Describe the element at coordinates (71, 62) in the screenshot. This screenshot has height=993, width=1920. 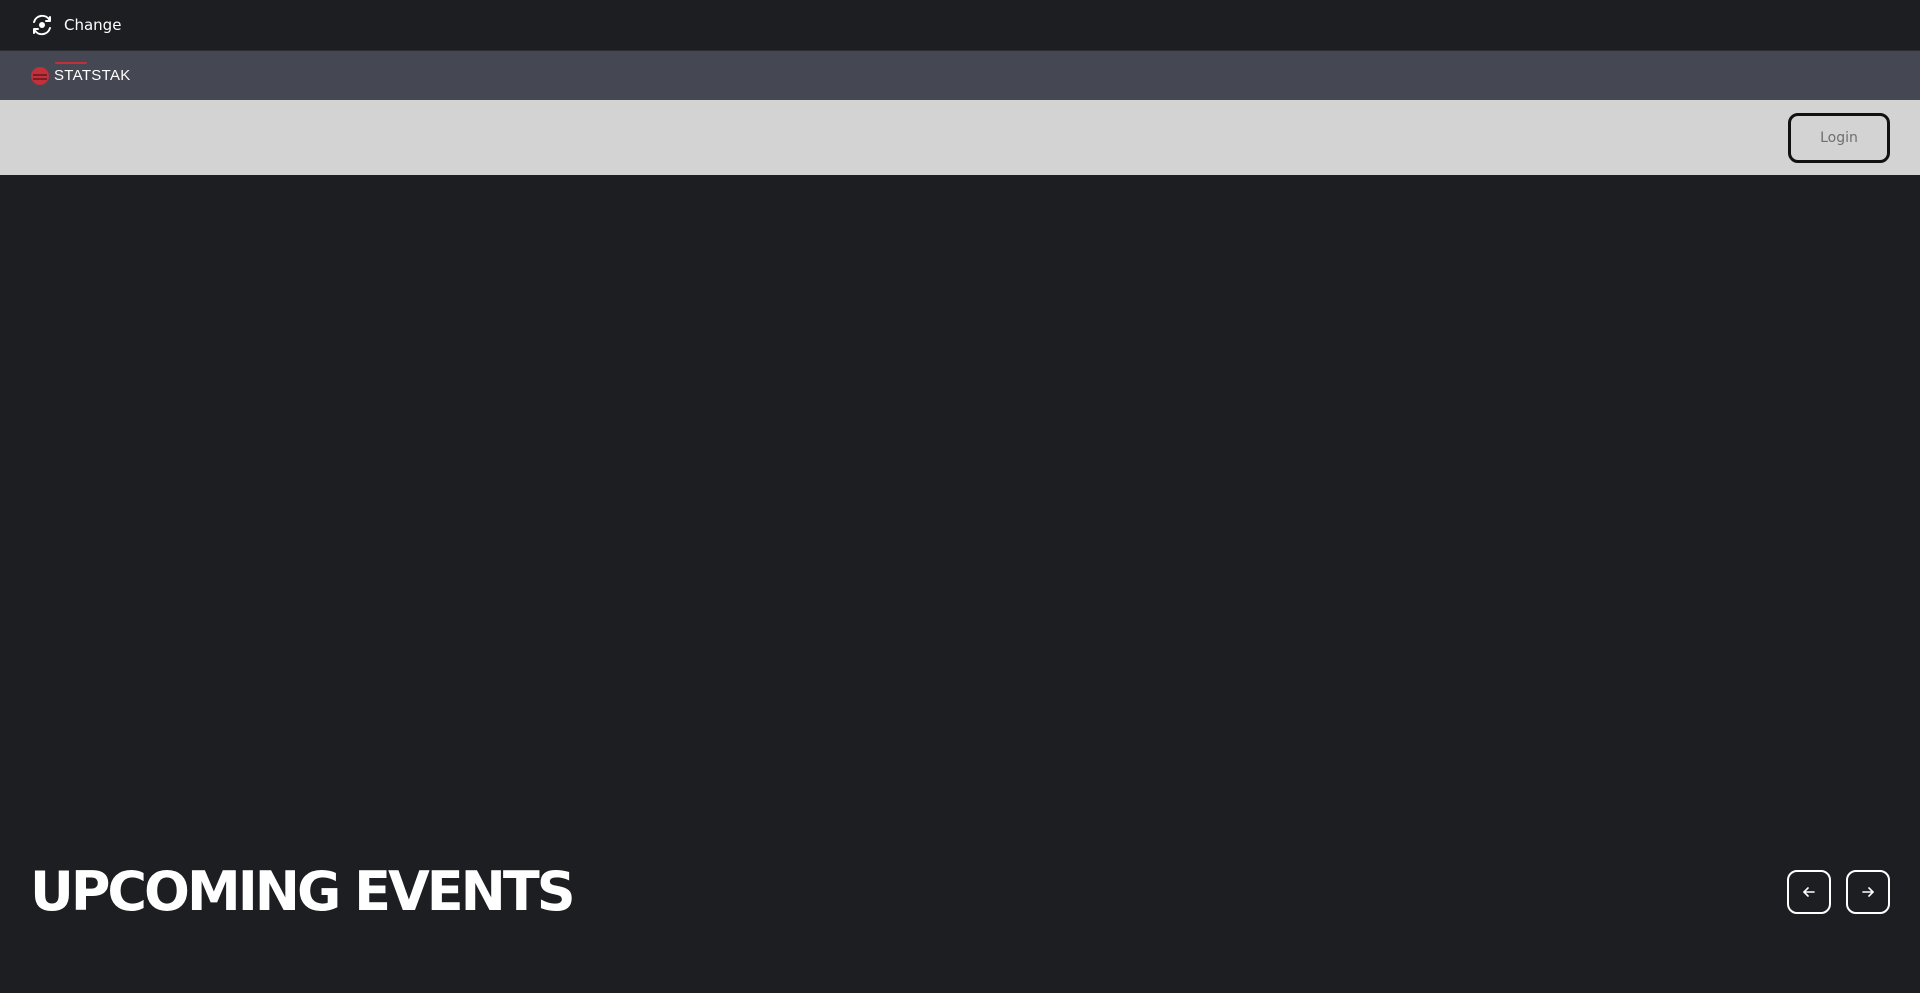
I see `brand-accent-line` at that location.